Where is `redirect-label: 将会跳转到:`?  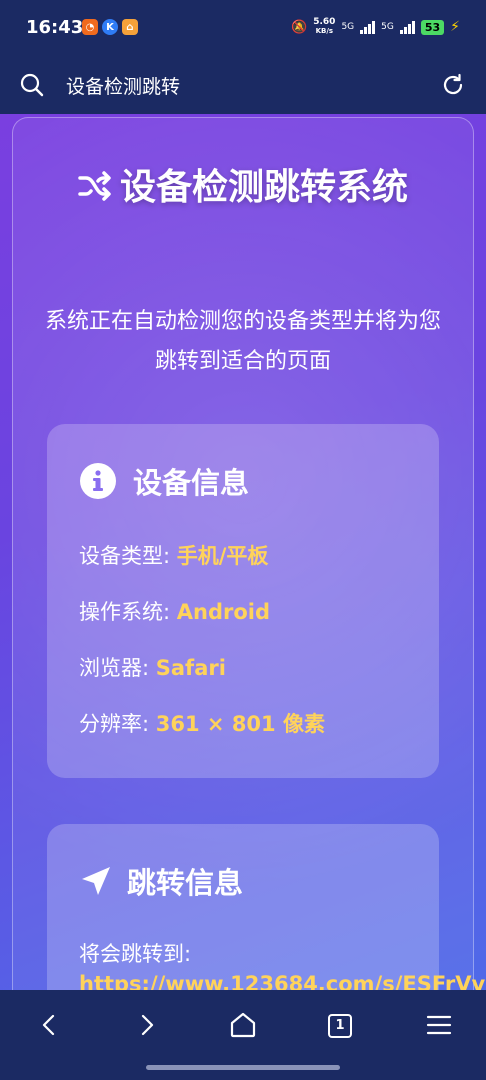 redirect-label: 将会跳转到: is located at coordinates (135, 954).